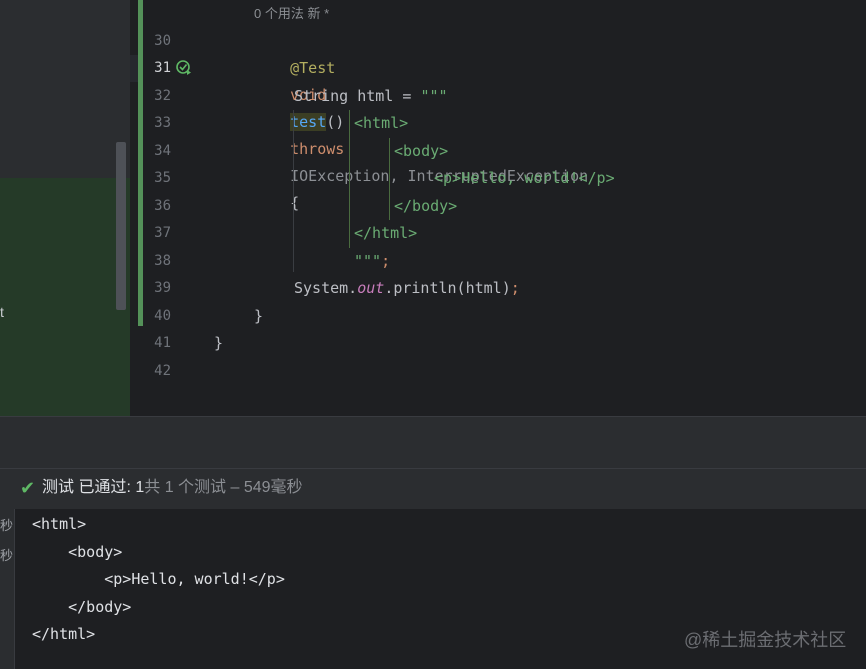 This screenshot has width=866, height=669. What do you see at coordinates (335, 122) in the screenshot?
I see `method-parens: ()` at bounding box center [335, 122].